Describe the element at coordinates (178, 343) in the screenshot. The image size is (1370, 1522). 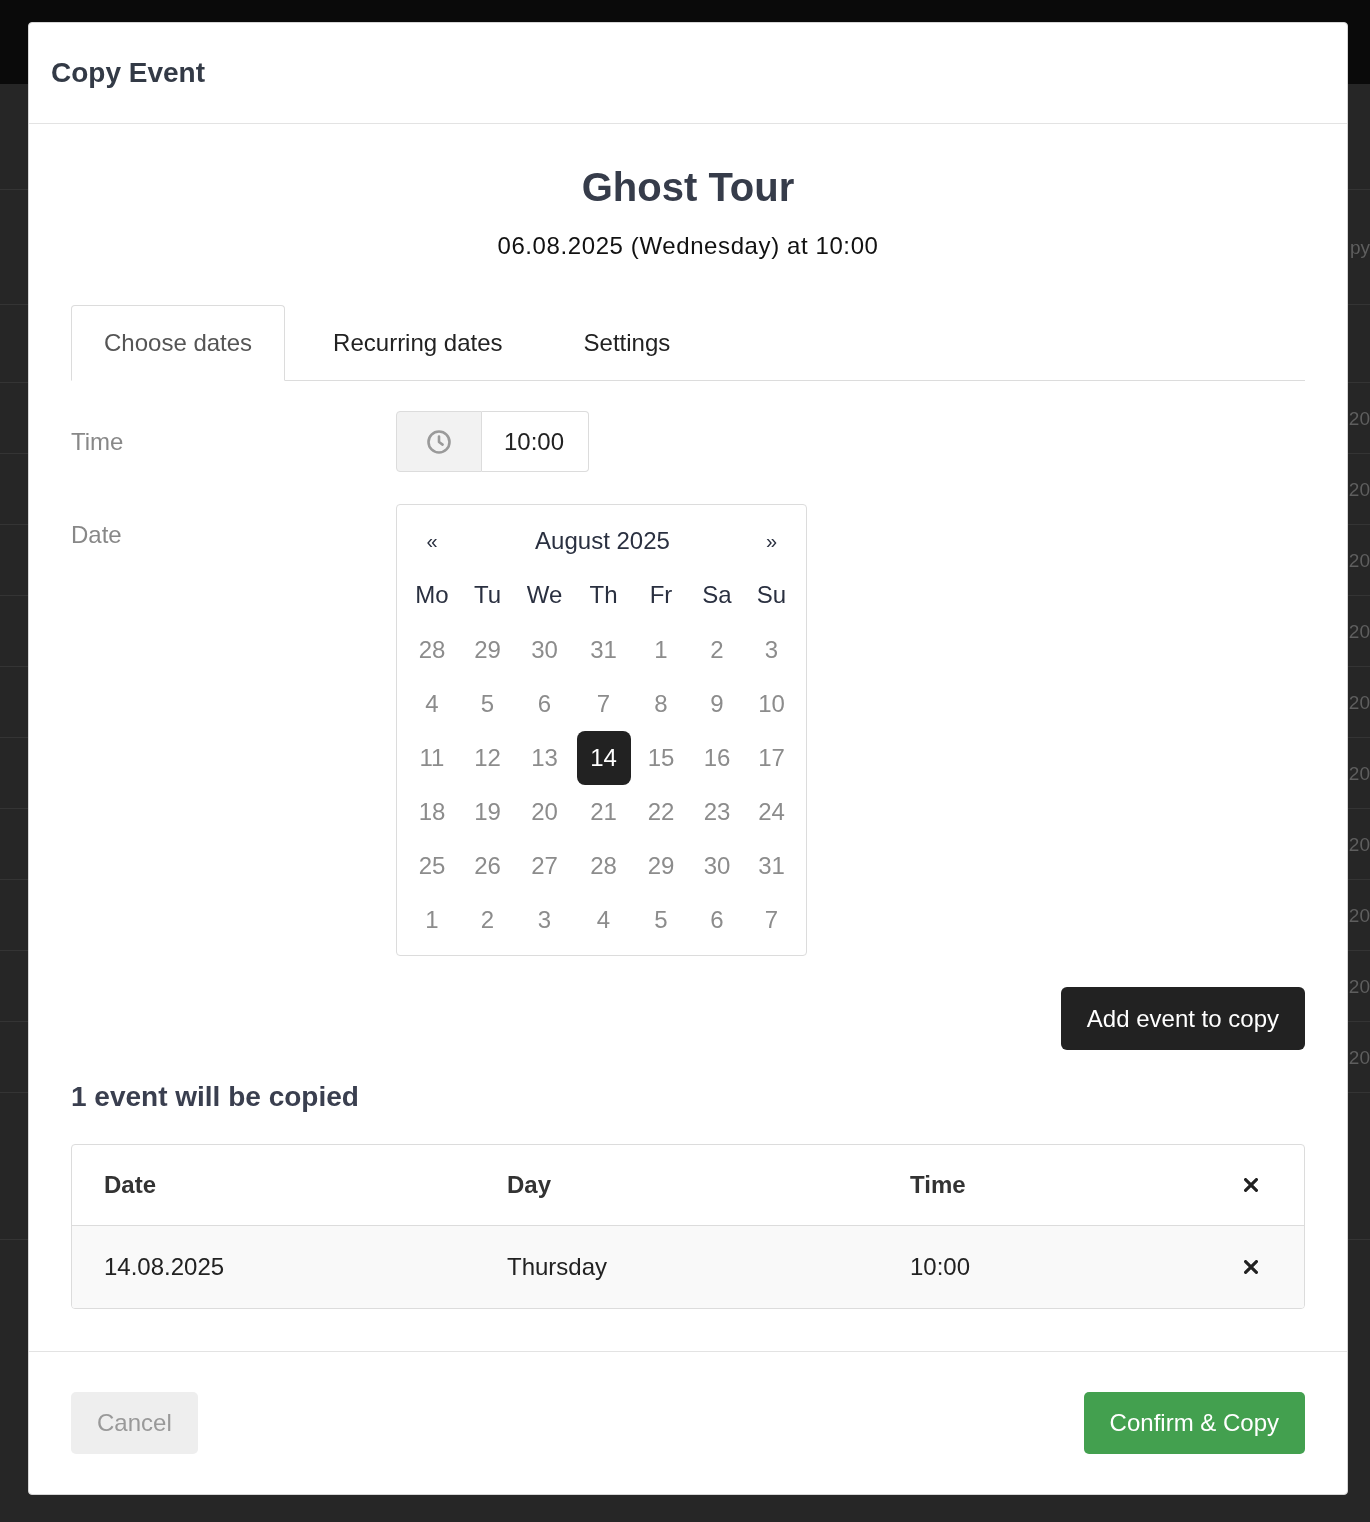
I see `tab: Choose dates` at that location.